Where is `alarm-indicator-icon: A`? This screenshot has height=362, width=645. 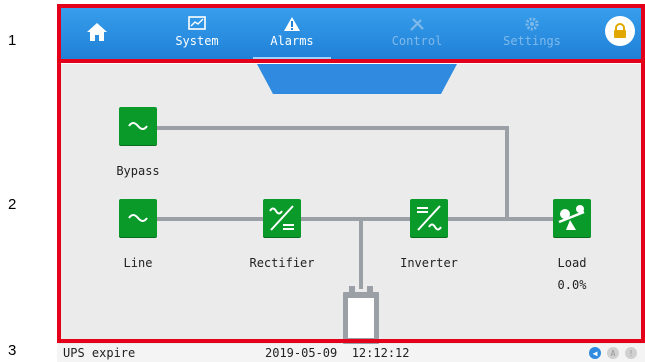
alarm-indicator-icon: A is located at coordinates (613, 353).